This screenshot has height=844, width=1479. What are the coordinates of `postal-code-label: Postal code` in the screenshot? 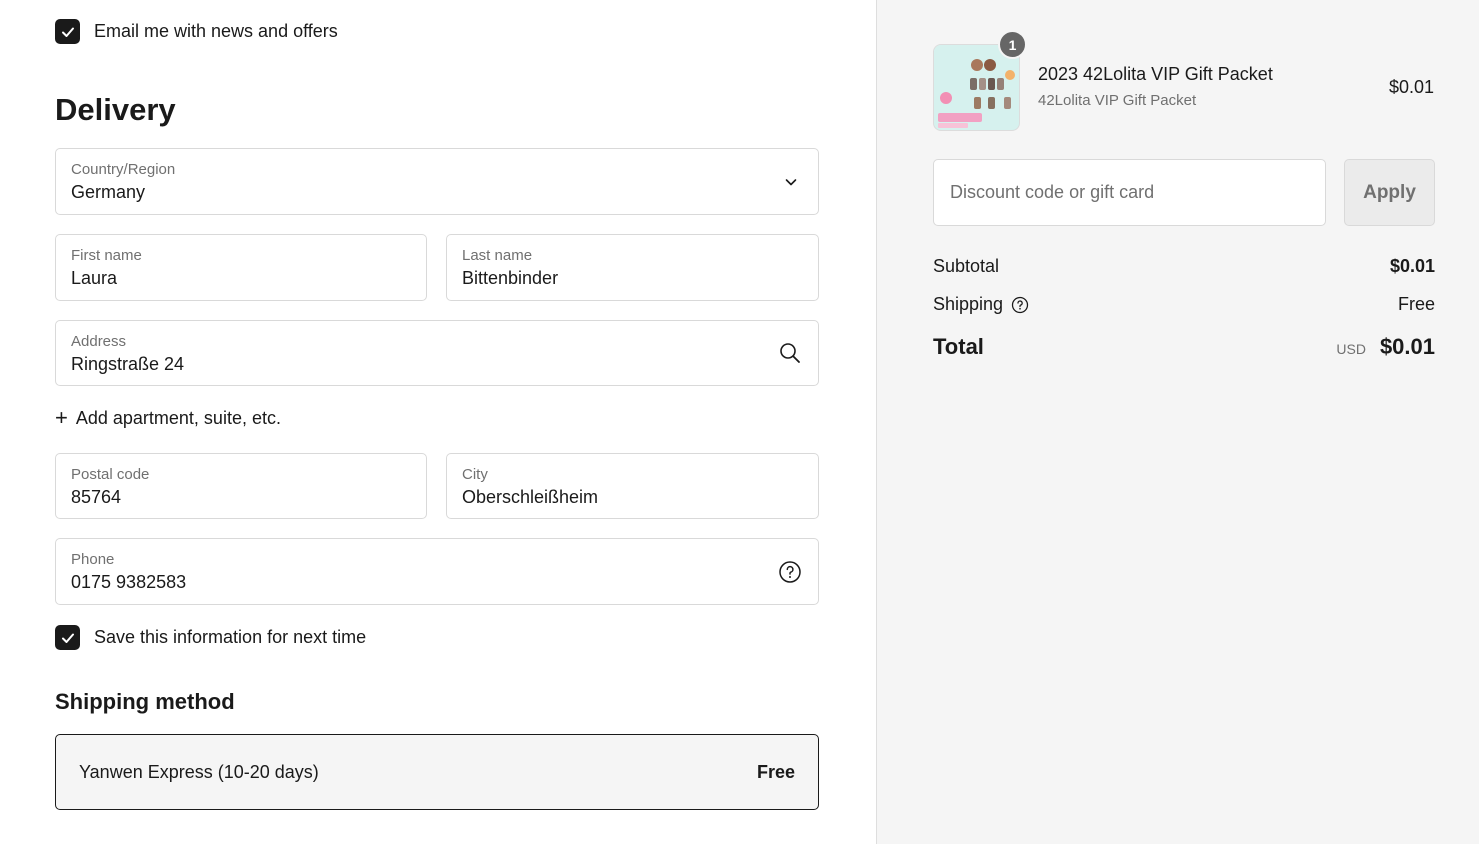 It's located at (110, 474).